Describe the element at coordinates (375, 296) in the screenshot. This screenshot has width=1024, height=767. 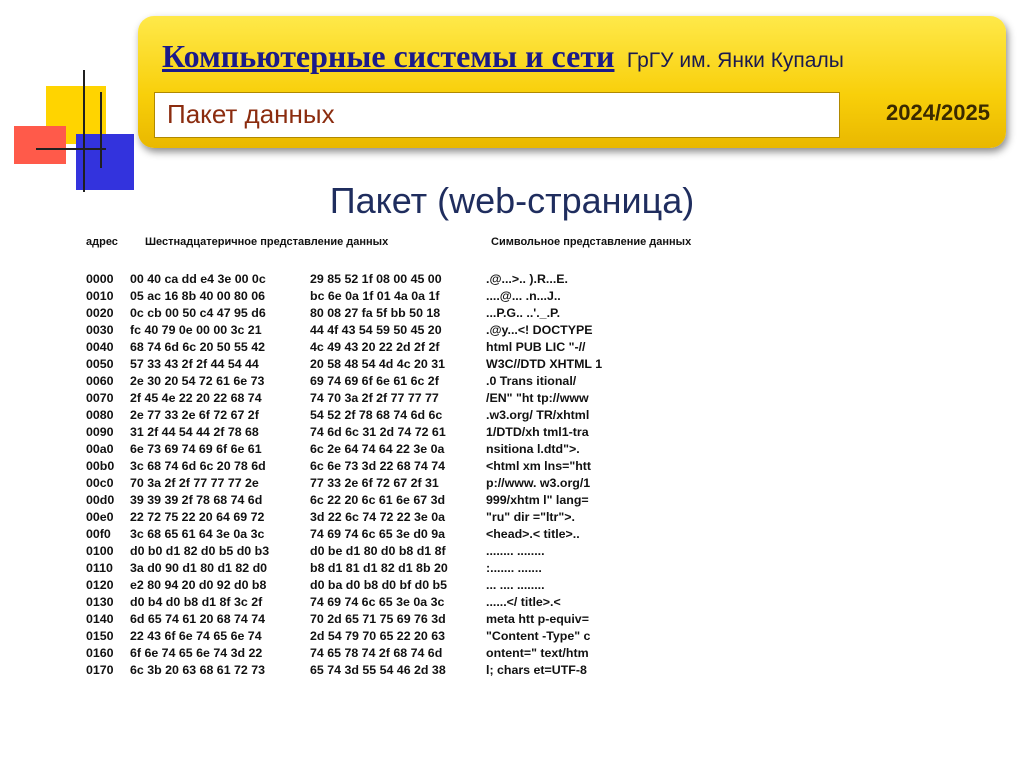
I see `row-hex-part2: bc 6e 0a 1f 01 4a 0a 1f` at that location.